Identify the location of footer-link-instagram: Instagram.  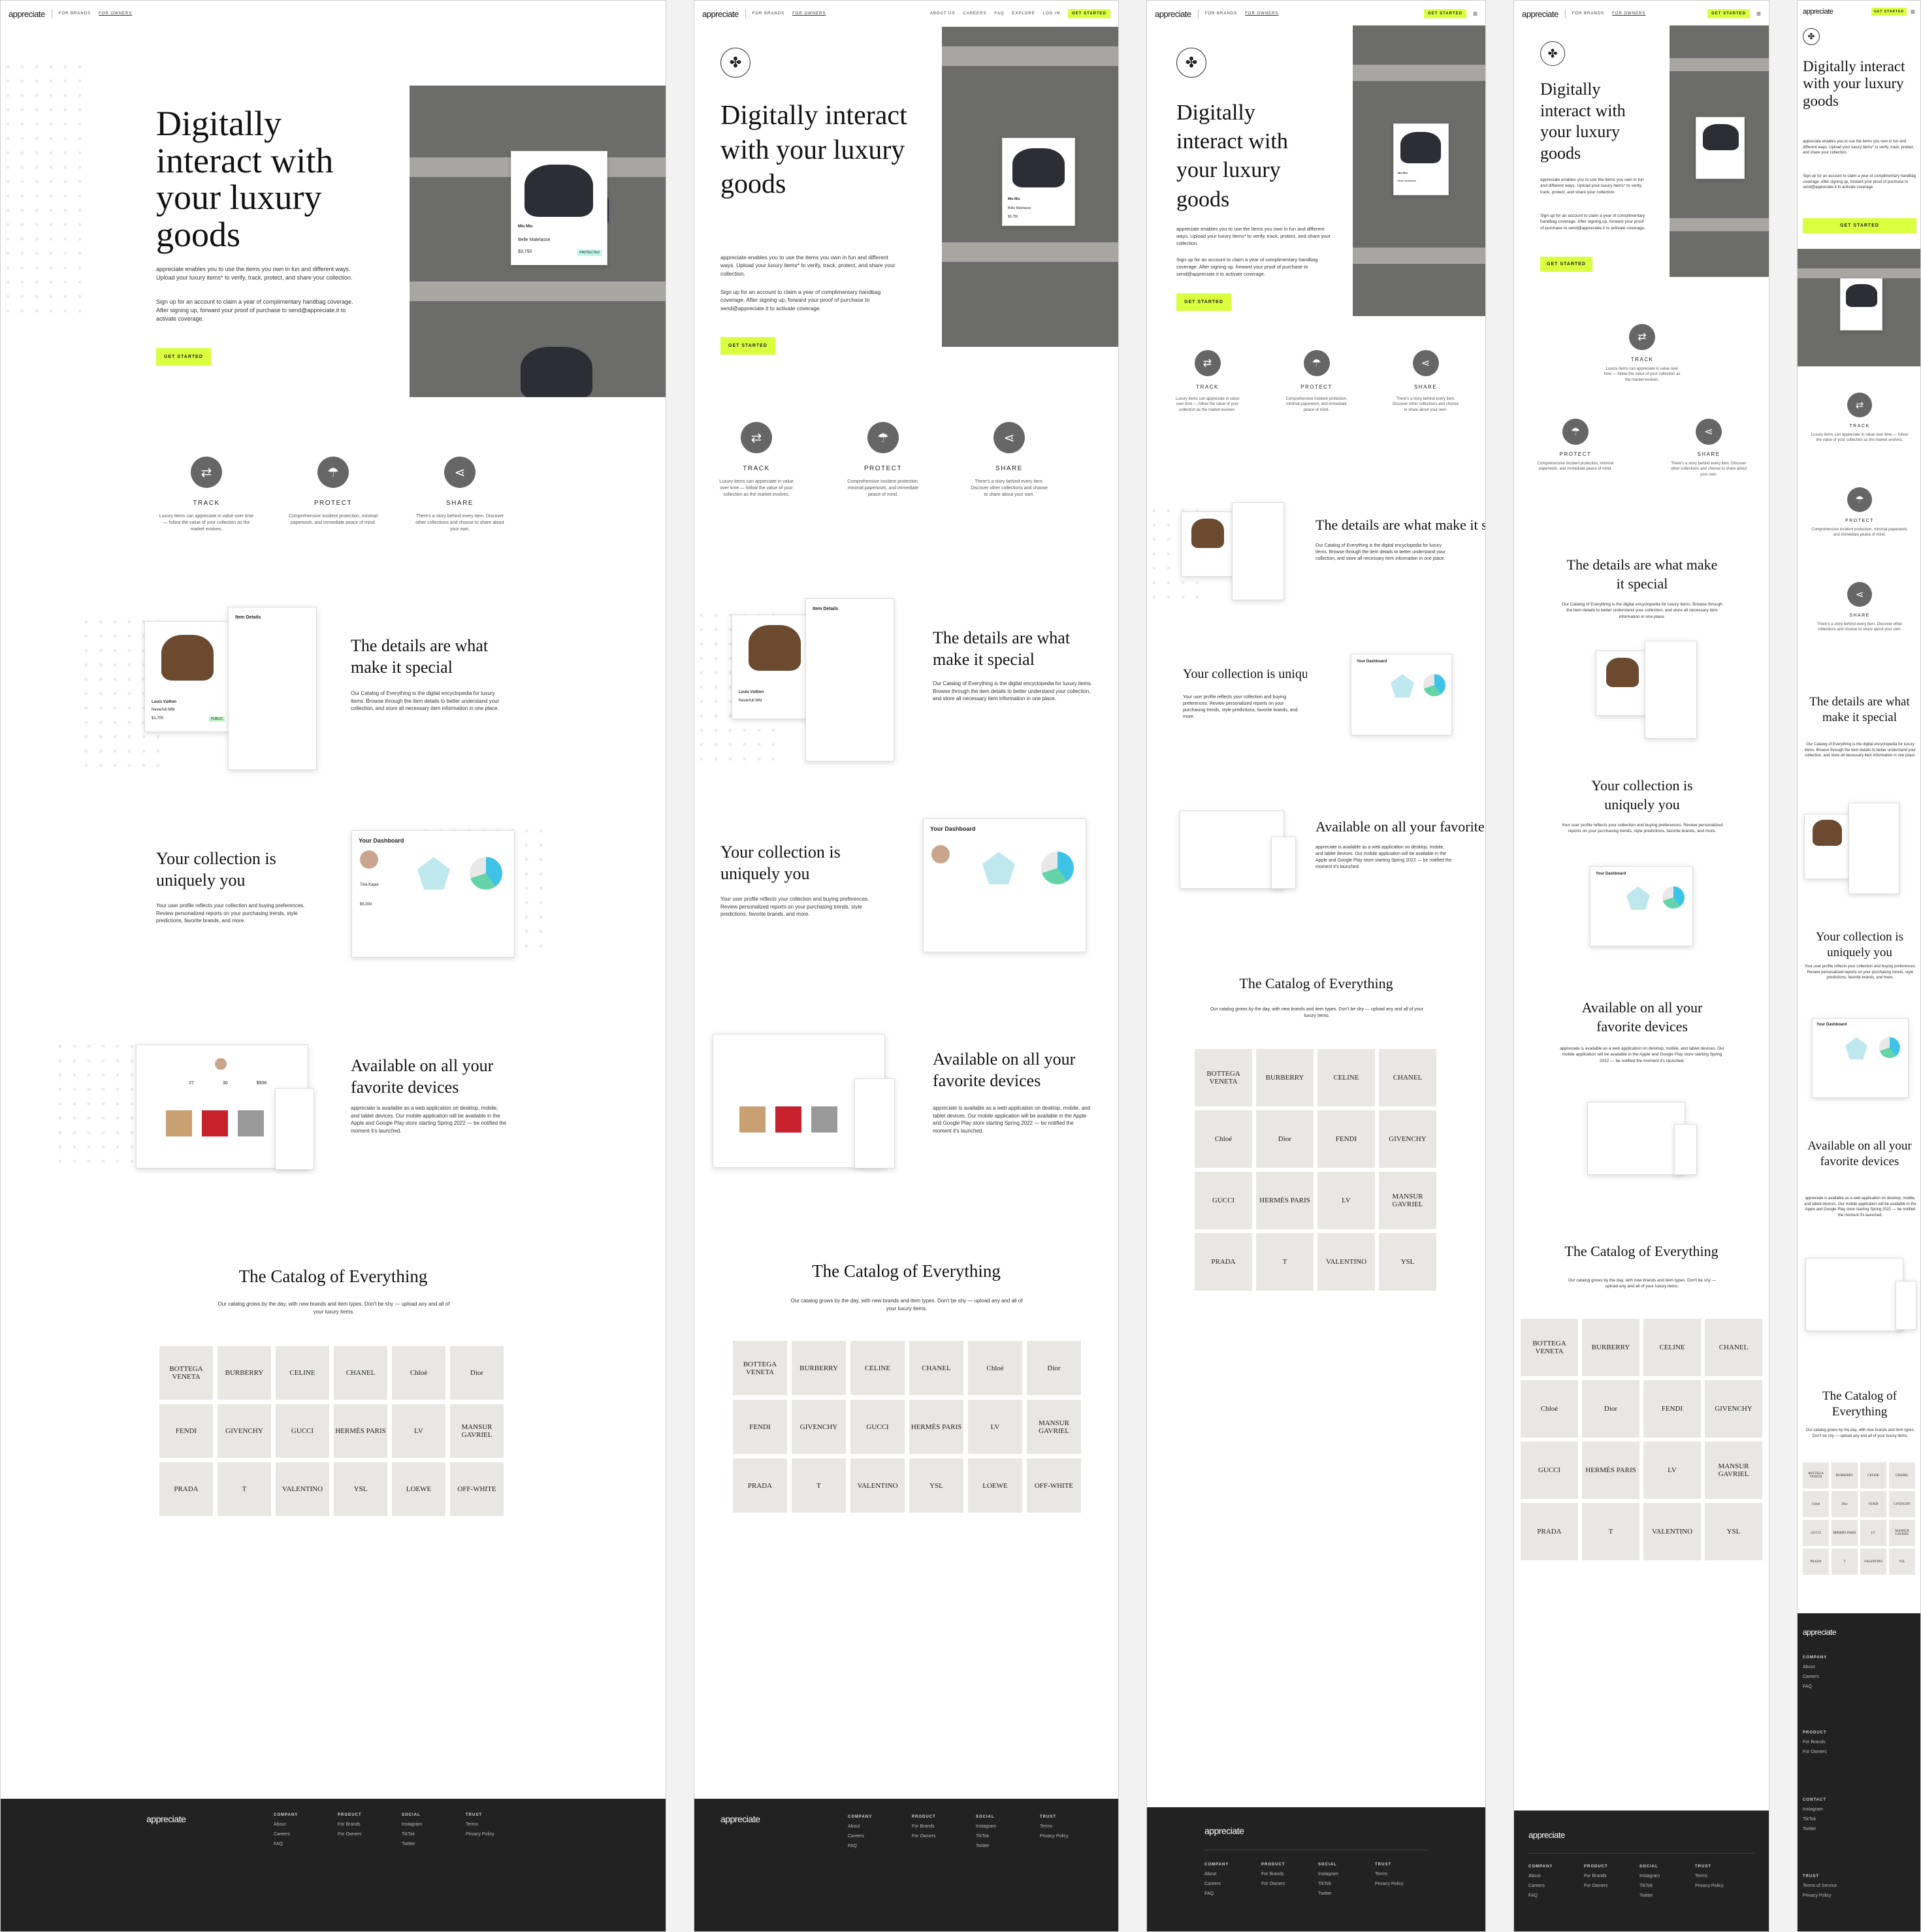
(1328, 1874).